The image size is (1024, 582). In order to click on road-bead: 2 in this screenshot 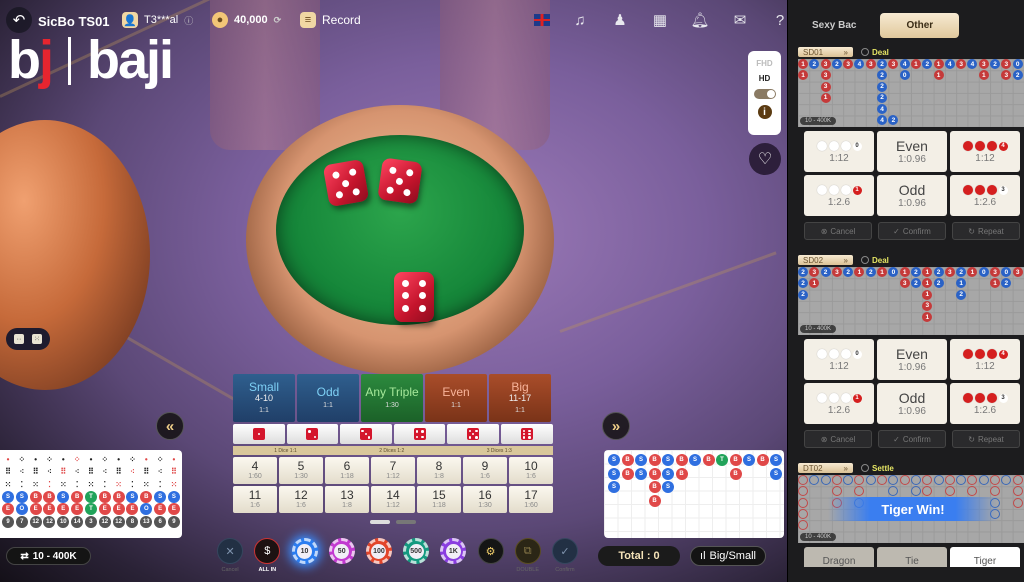, I will do `click(961, 294)`.